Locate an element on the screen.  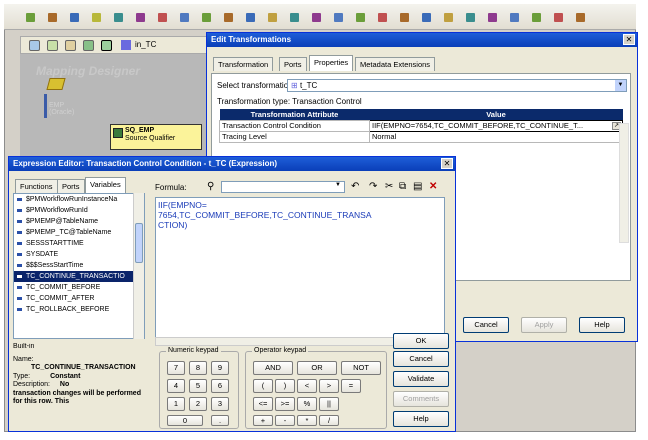
key-or: OR is located at coordinates (317, 368).